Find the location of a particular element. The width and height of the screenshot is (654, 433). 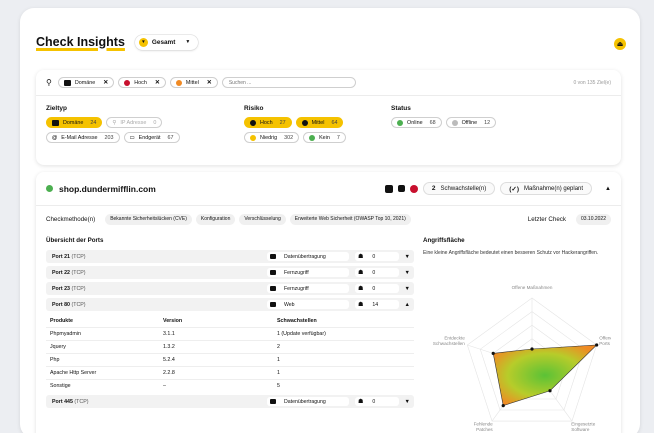

laptop-icon: ▭ is located at coordinates (132, 137).